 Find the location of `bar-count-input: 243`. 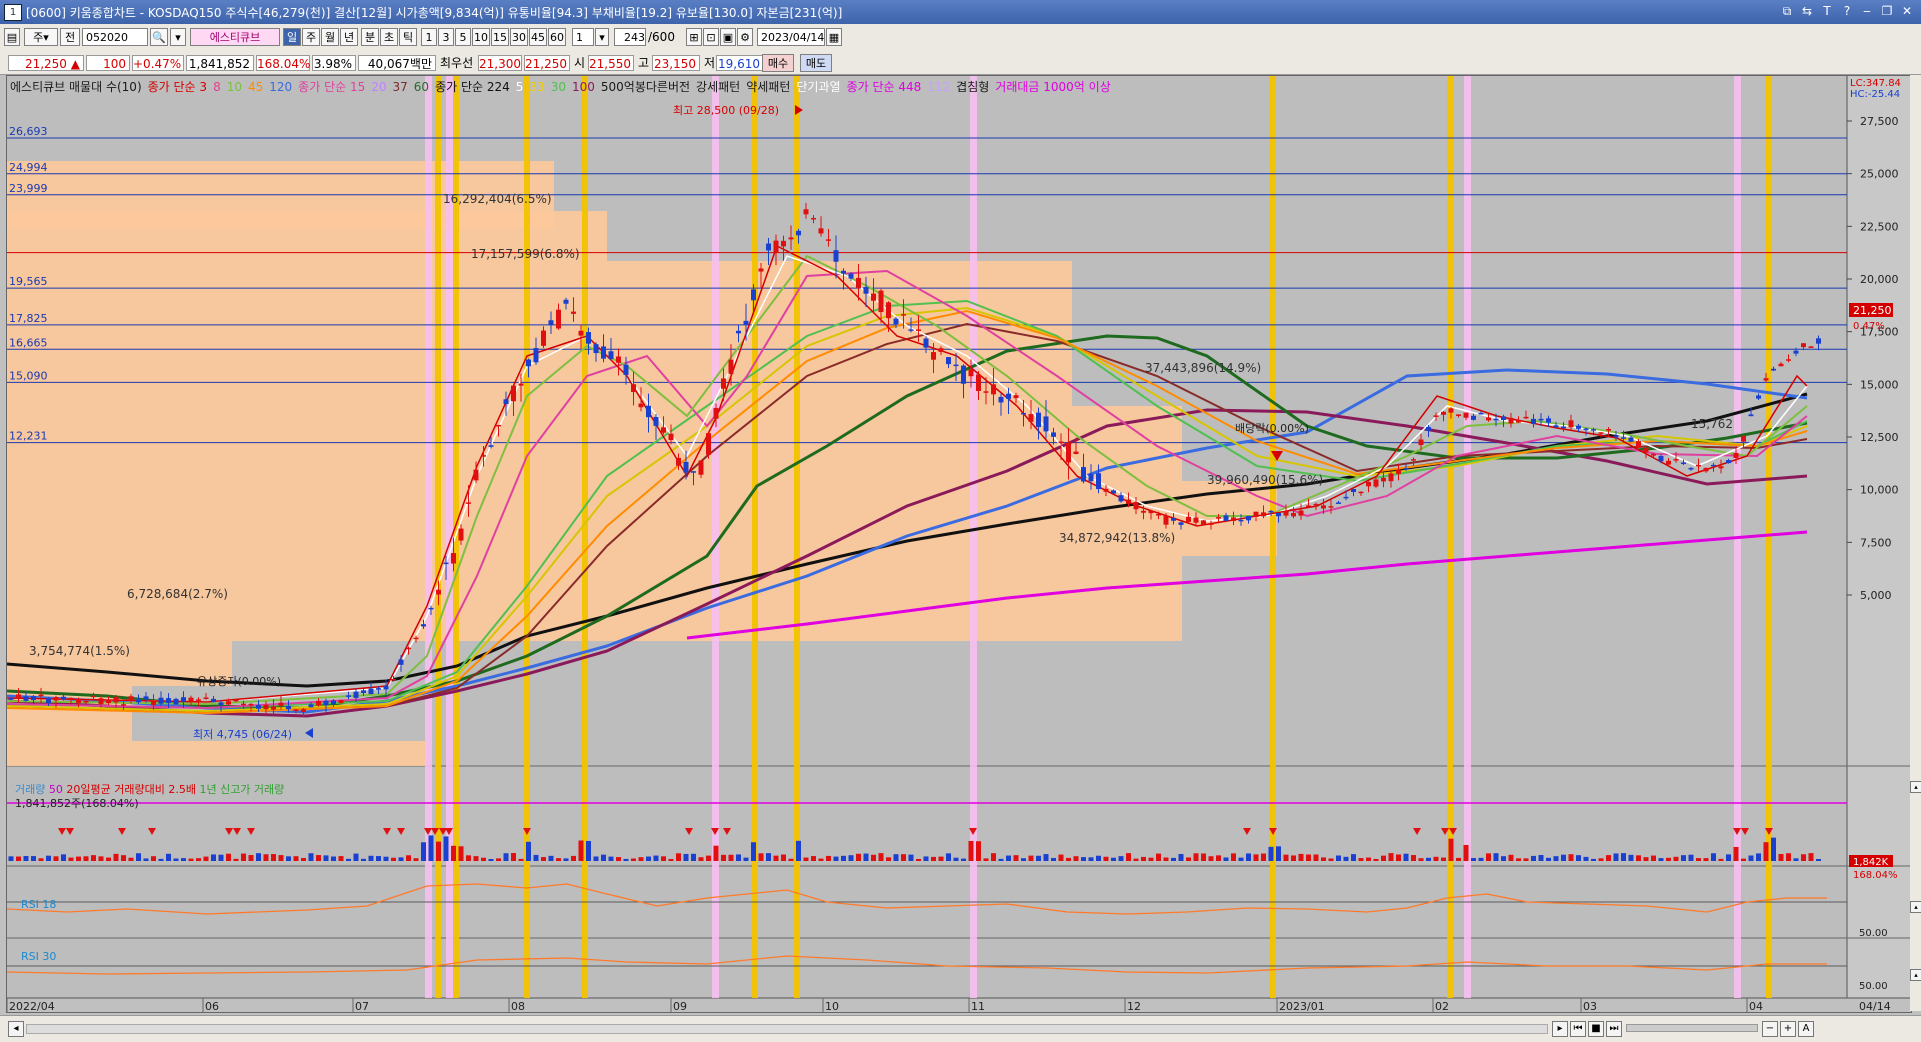

bar-count-input: 243 is located at coordinates (630, 37).